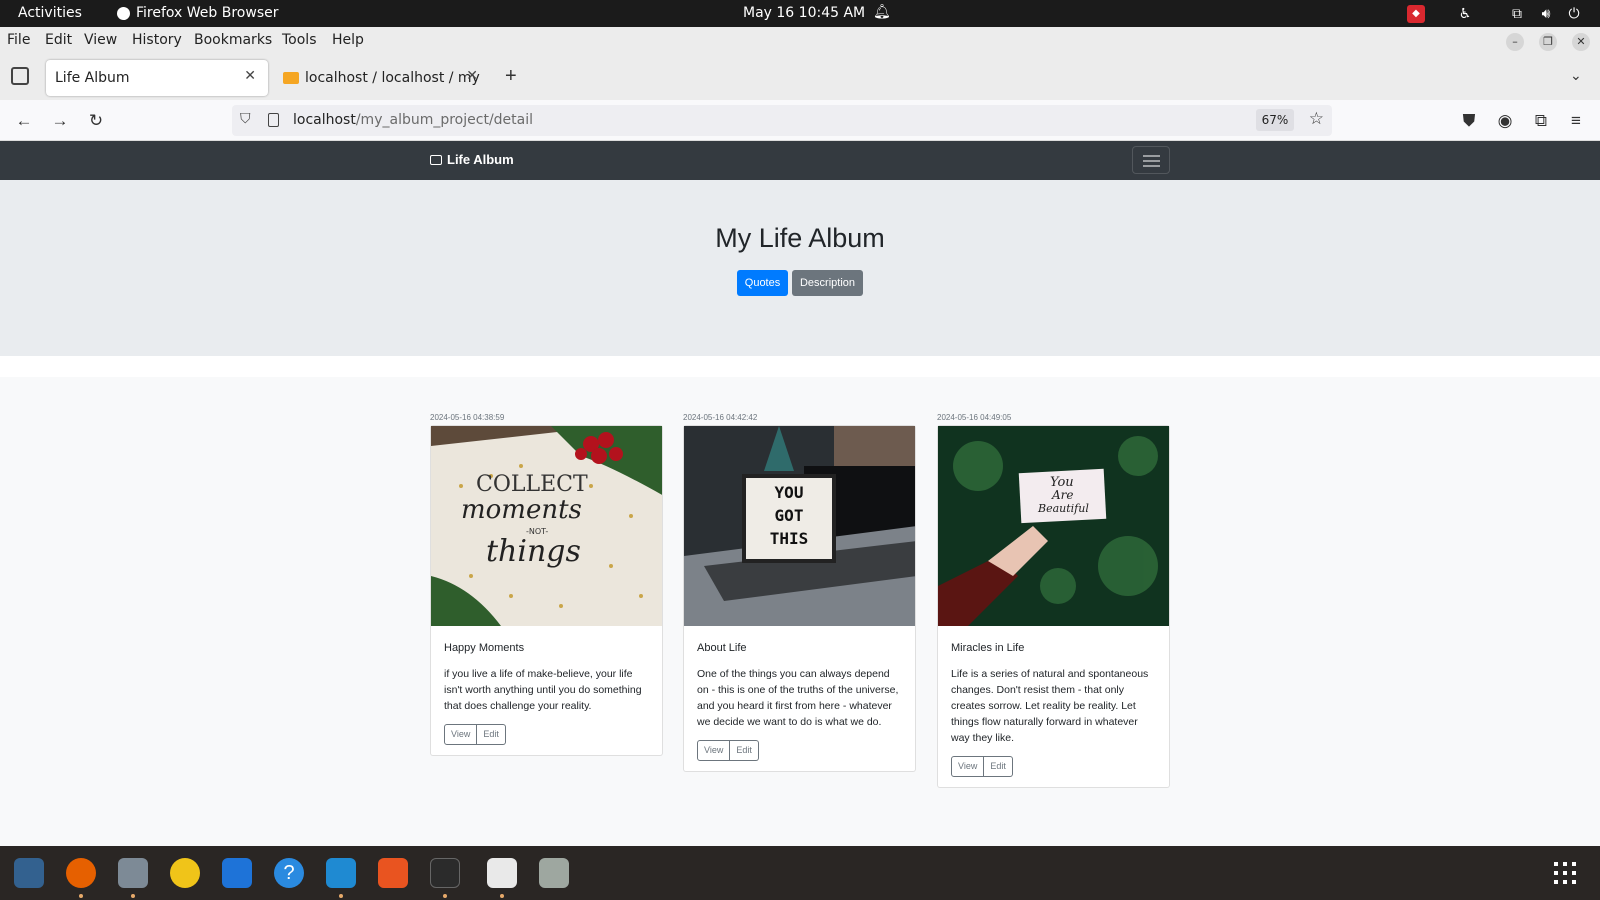 The width and height of the screenshot is (1600, 900). I want to click on list-tabs-icon: ⌄, so click(1576, 75).